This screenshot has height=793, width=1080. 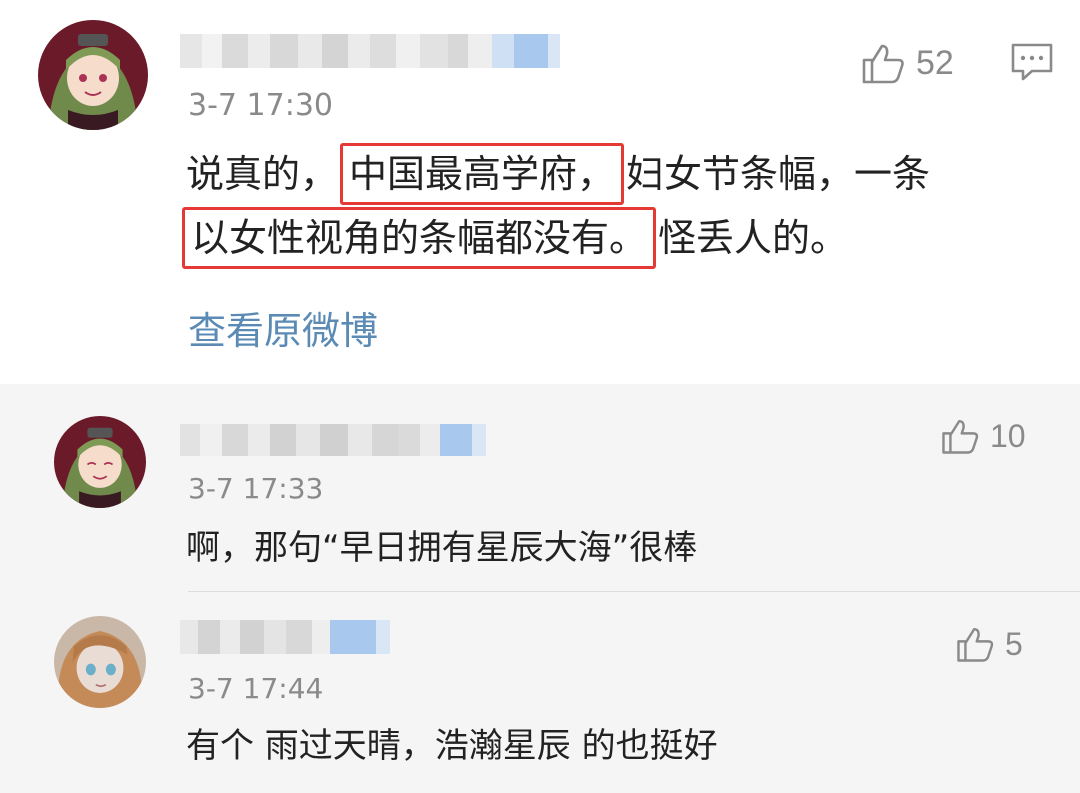 I want to click on reply-body: 有个 雨过天晴，浩瀚星辰 的也挺好, so click(x=452, y=746).